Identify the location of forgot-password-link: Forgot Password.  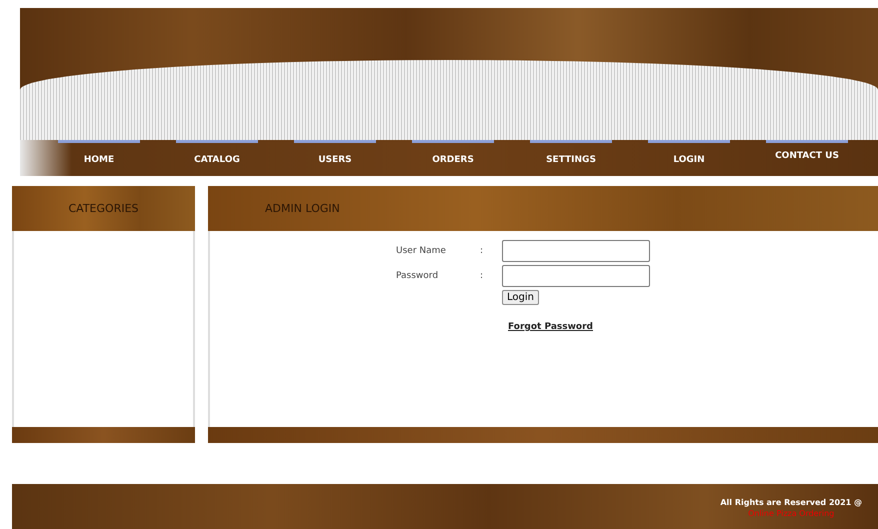
(550, 327).